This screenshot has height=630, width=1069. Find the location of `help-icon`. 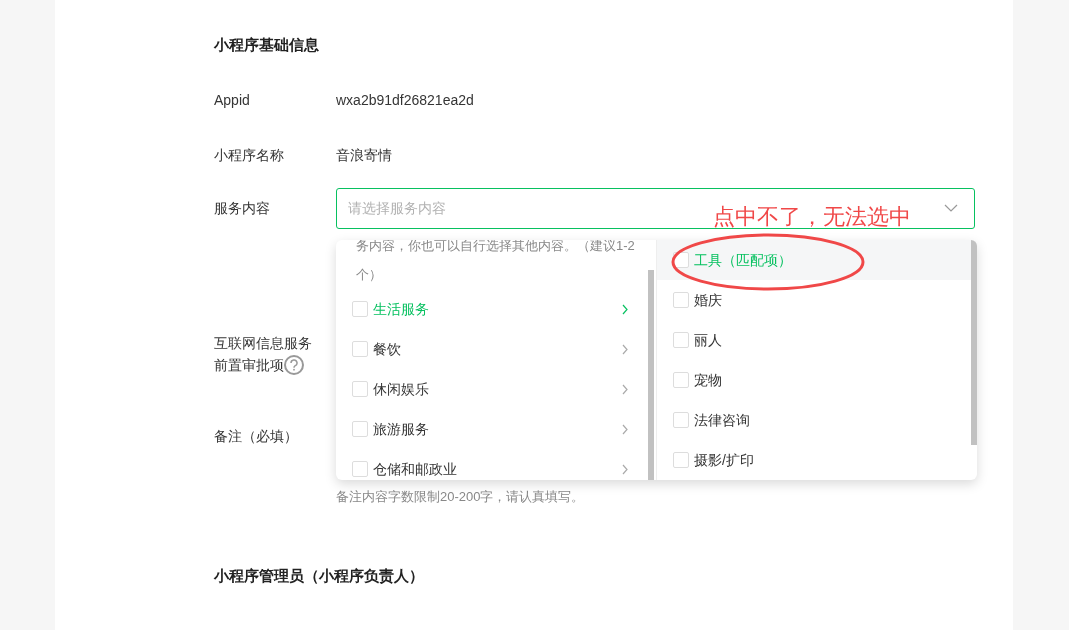

help-icon is located at coordinates (294, 365).